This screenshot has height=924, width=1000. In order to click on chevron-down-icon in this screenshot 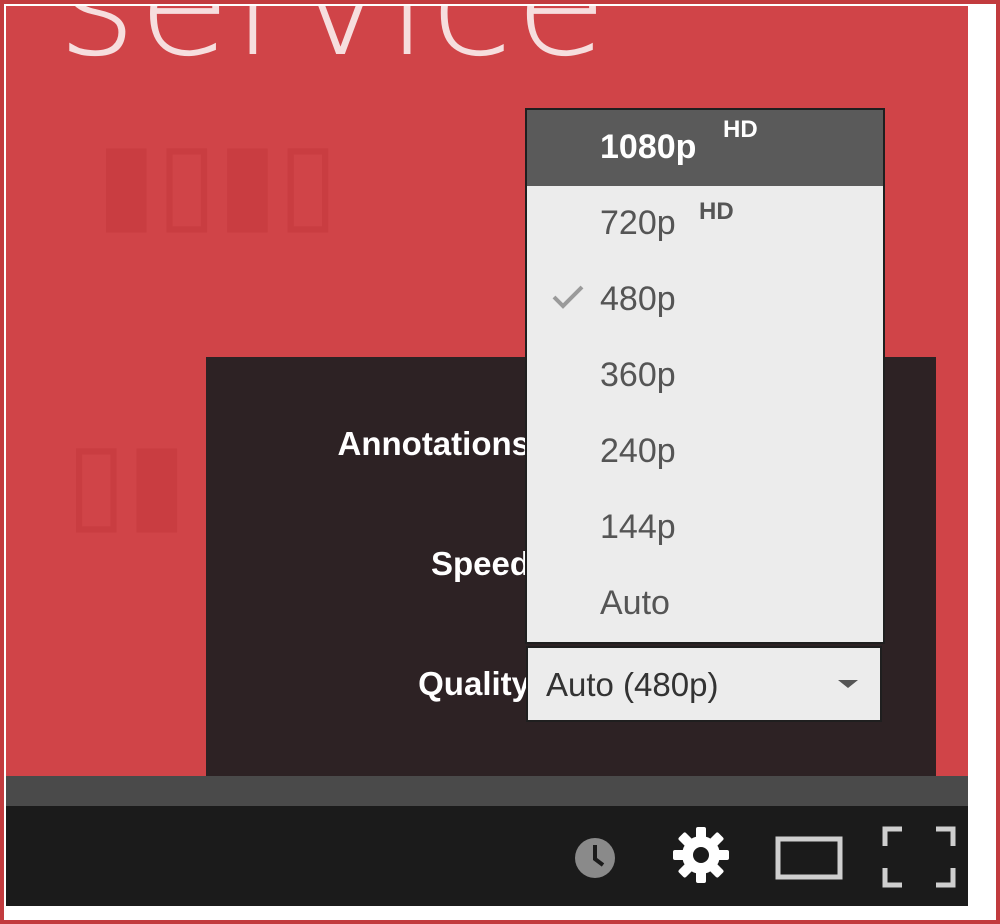, I will do `click(848, 684)`.